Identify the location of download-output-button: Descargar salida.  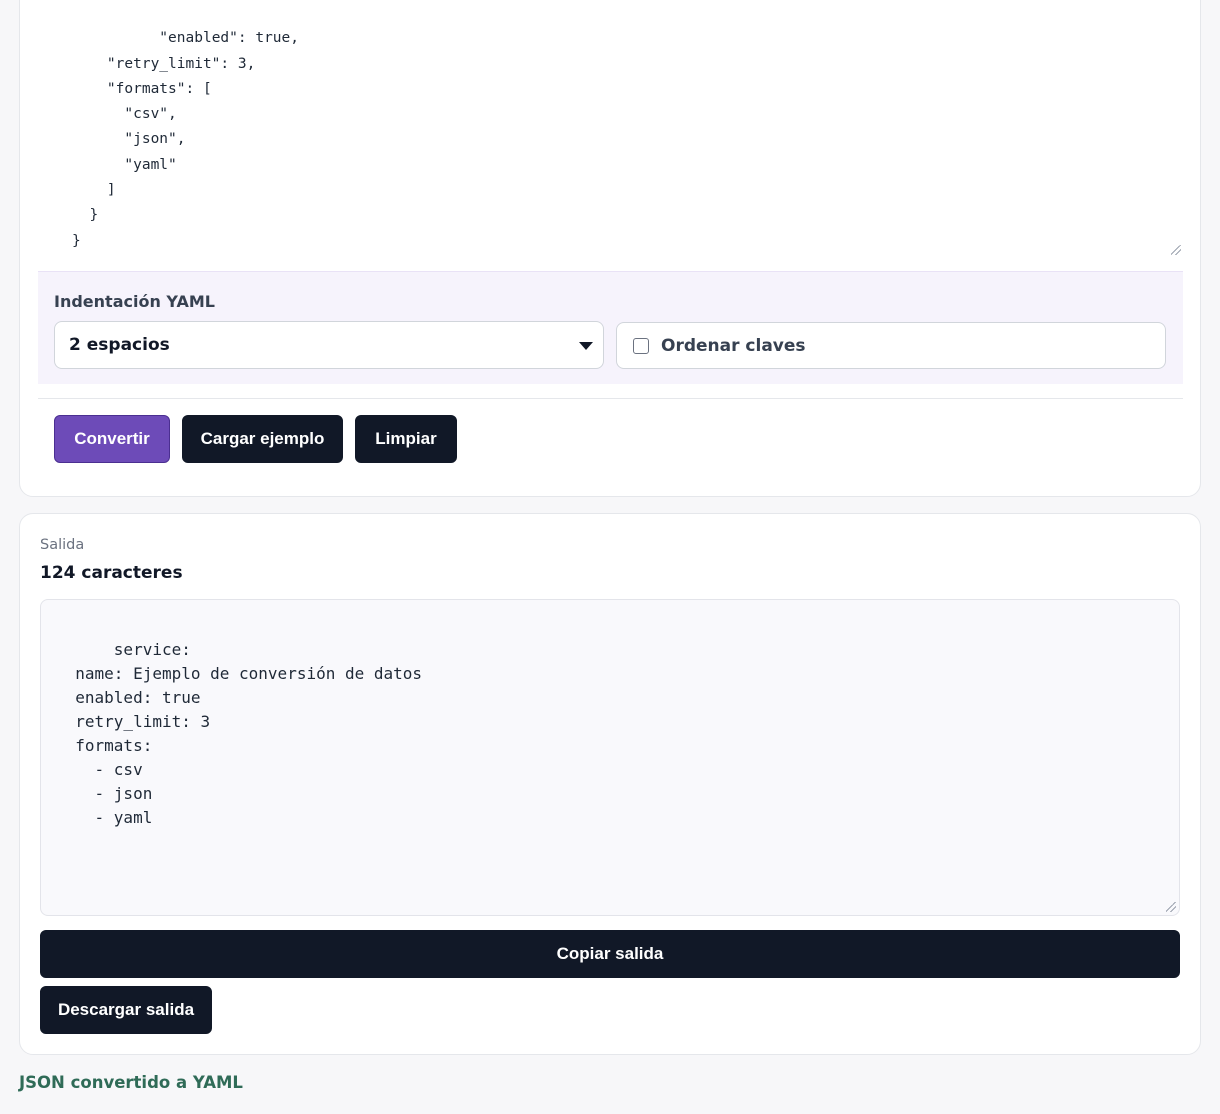
(126, 1010).